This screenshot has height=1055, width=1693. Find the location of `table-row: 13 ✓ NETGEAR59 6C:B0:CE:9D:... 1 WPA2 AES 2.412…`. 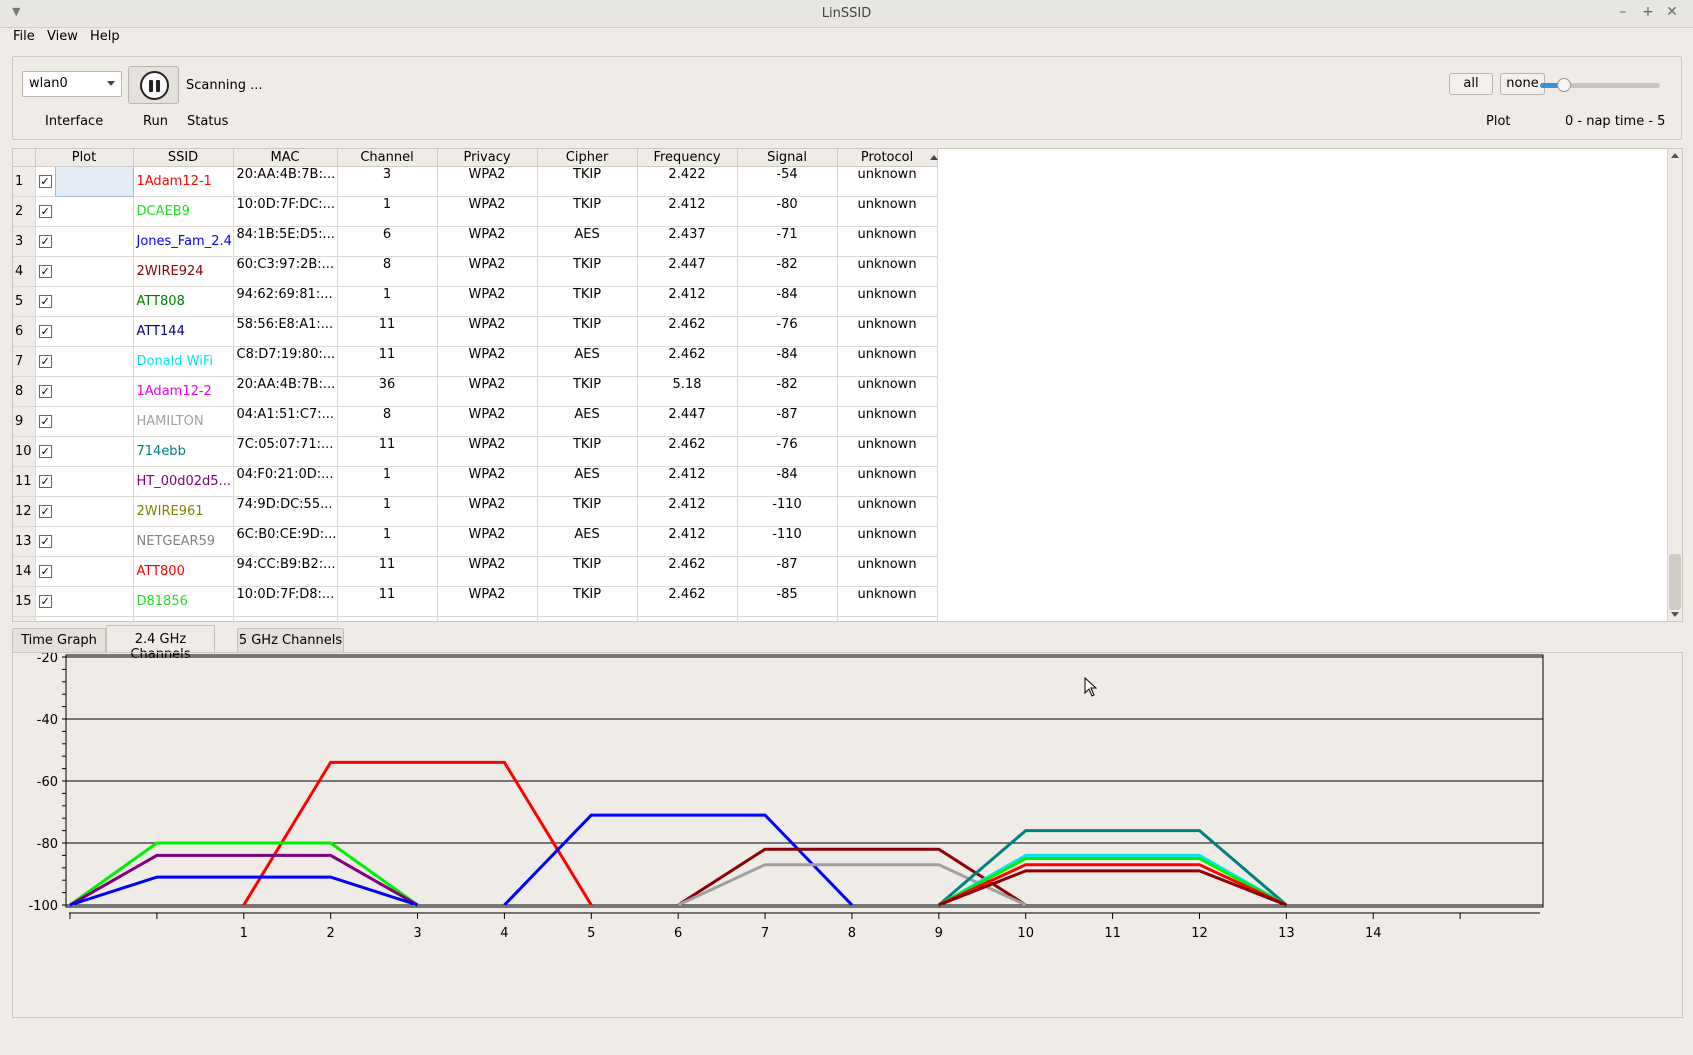

table-row: 13 ✓ NETGEAR59 6C:B0:CE:9D:... 1 WPA2 AES 2.412… is located at coordinates (475, 541).